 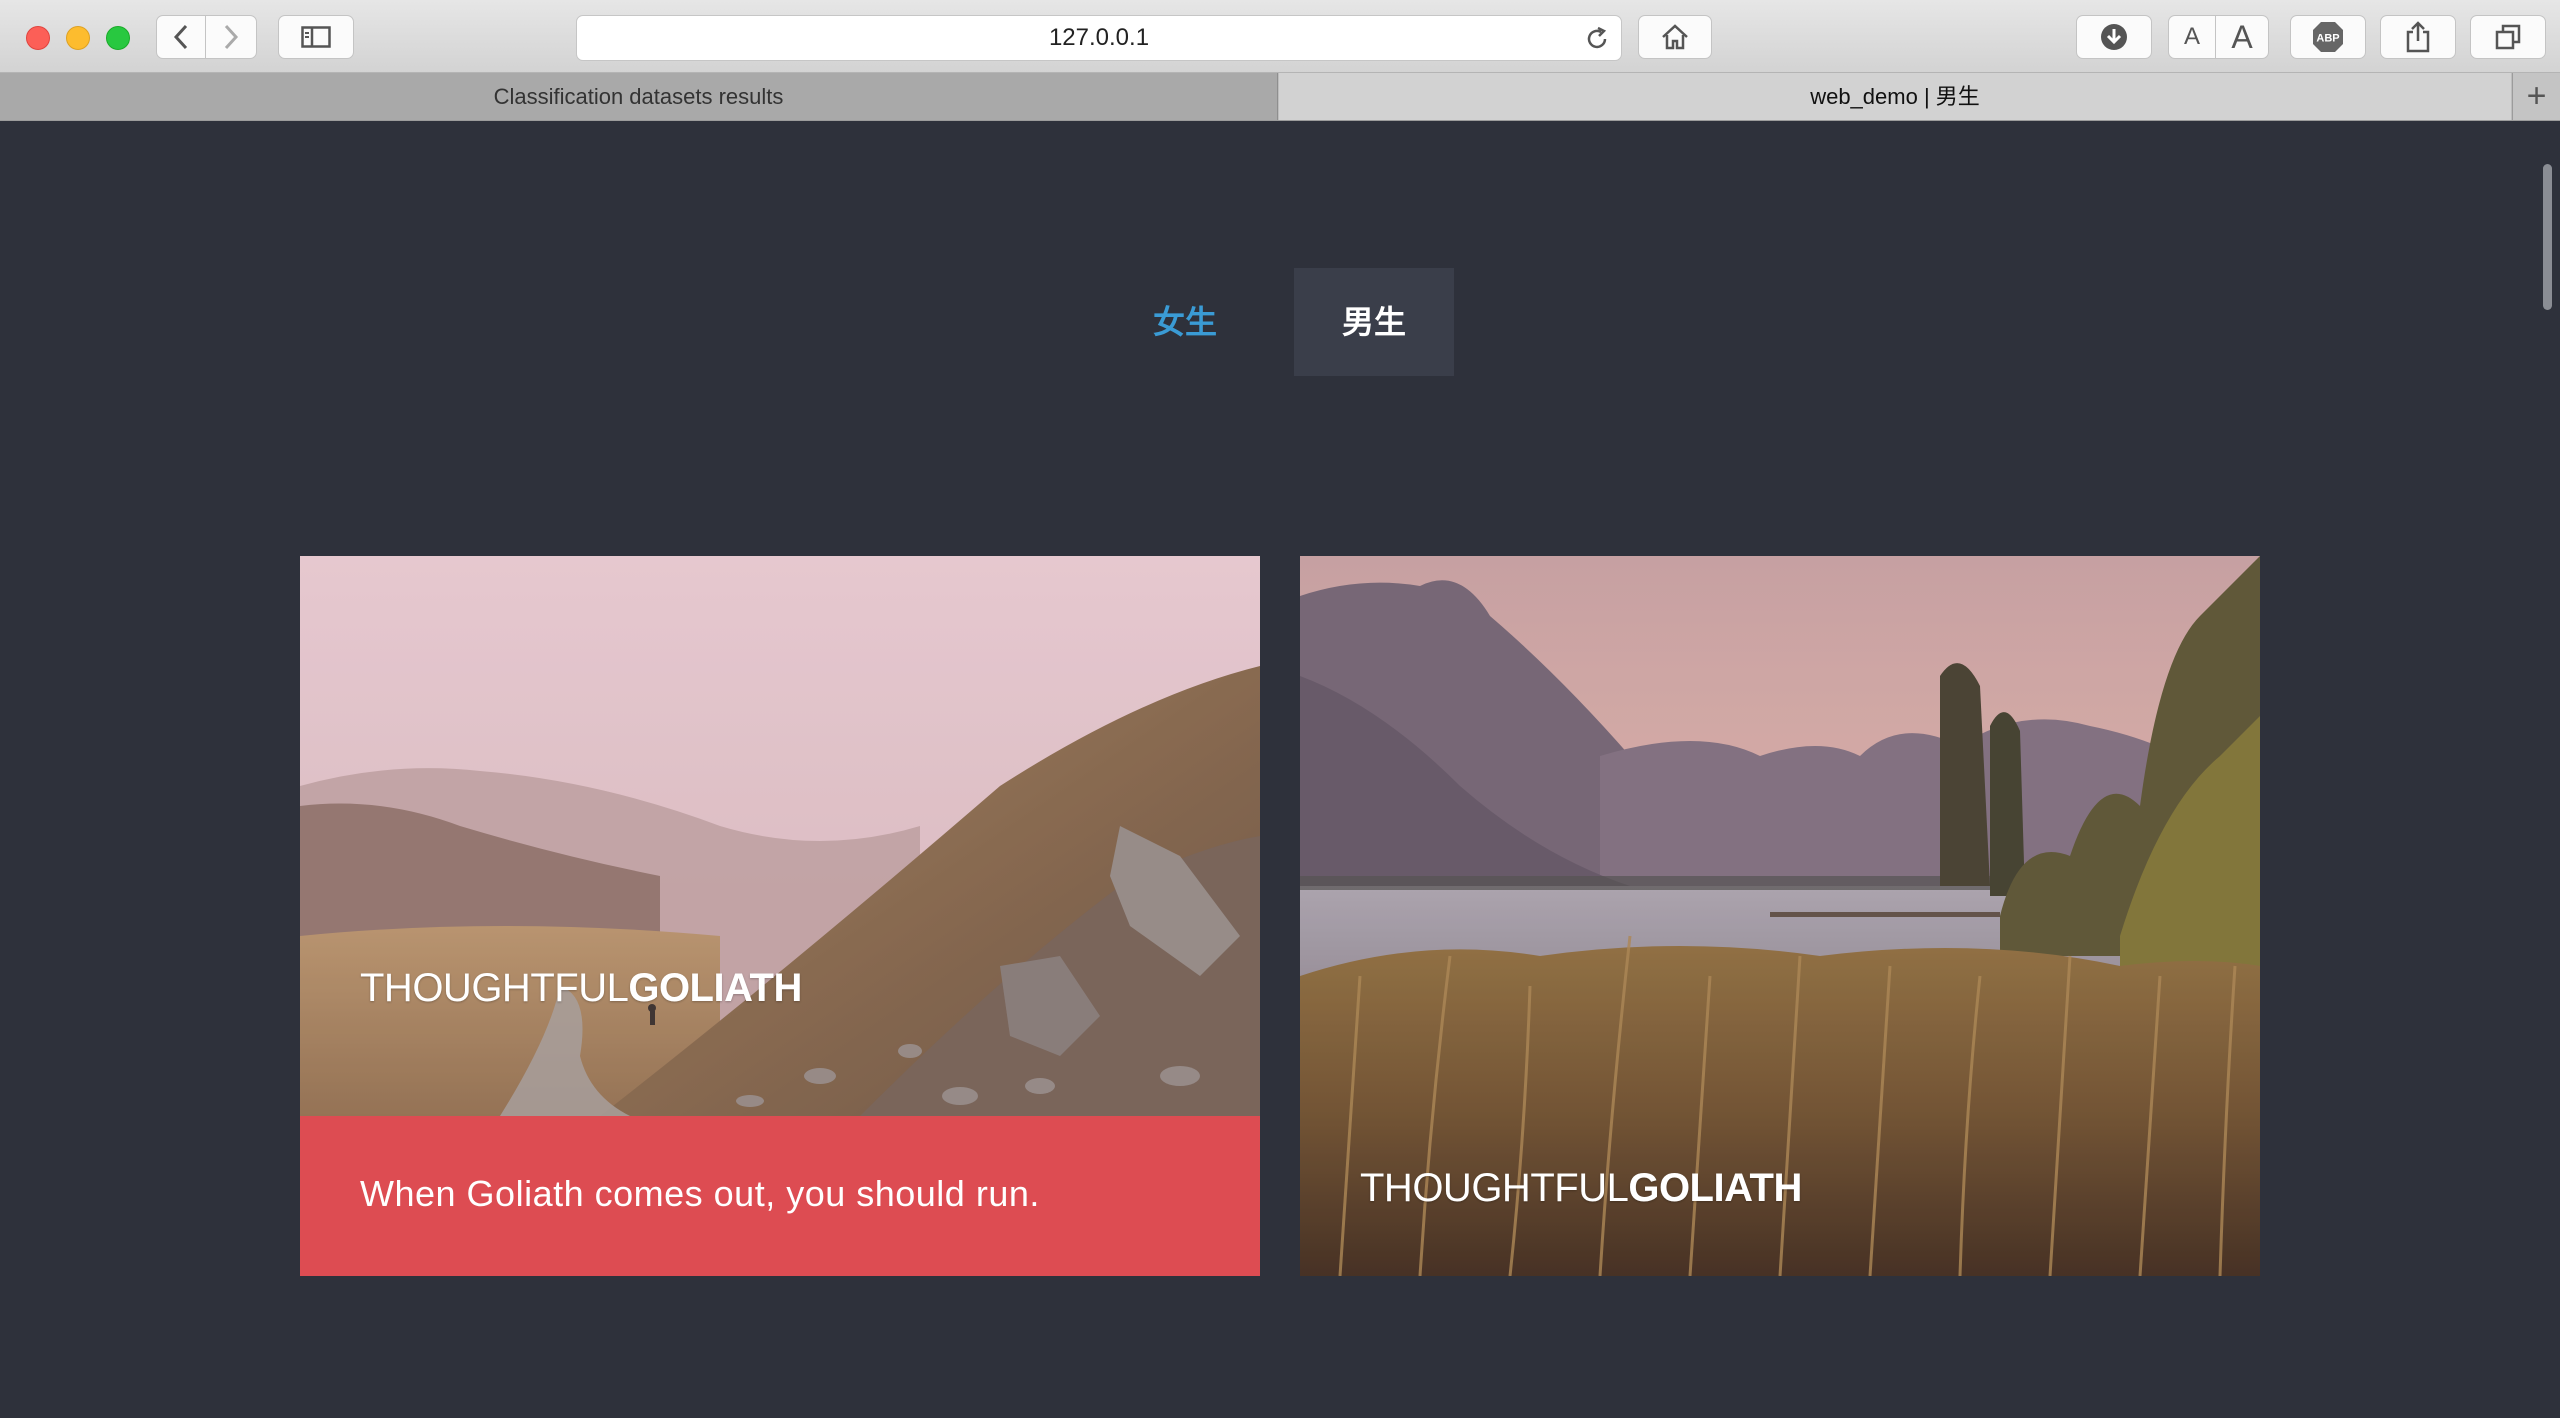 I want to click on tabs-overview-button, so click(x=2508, y=37).